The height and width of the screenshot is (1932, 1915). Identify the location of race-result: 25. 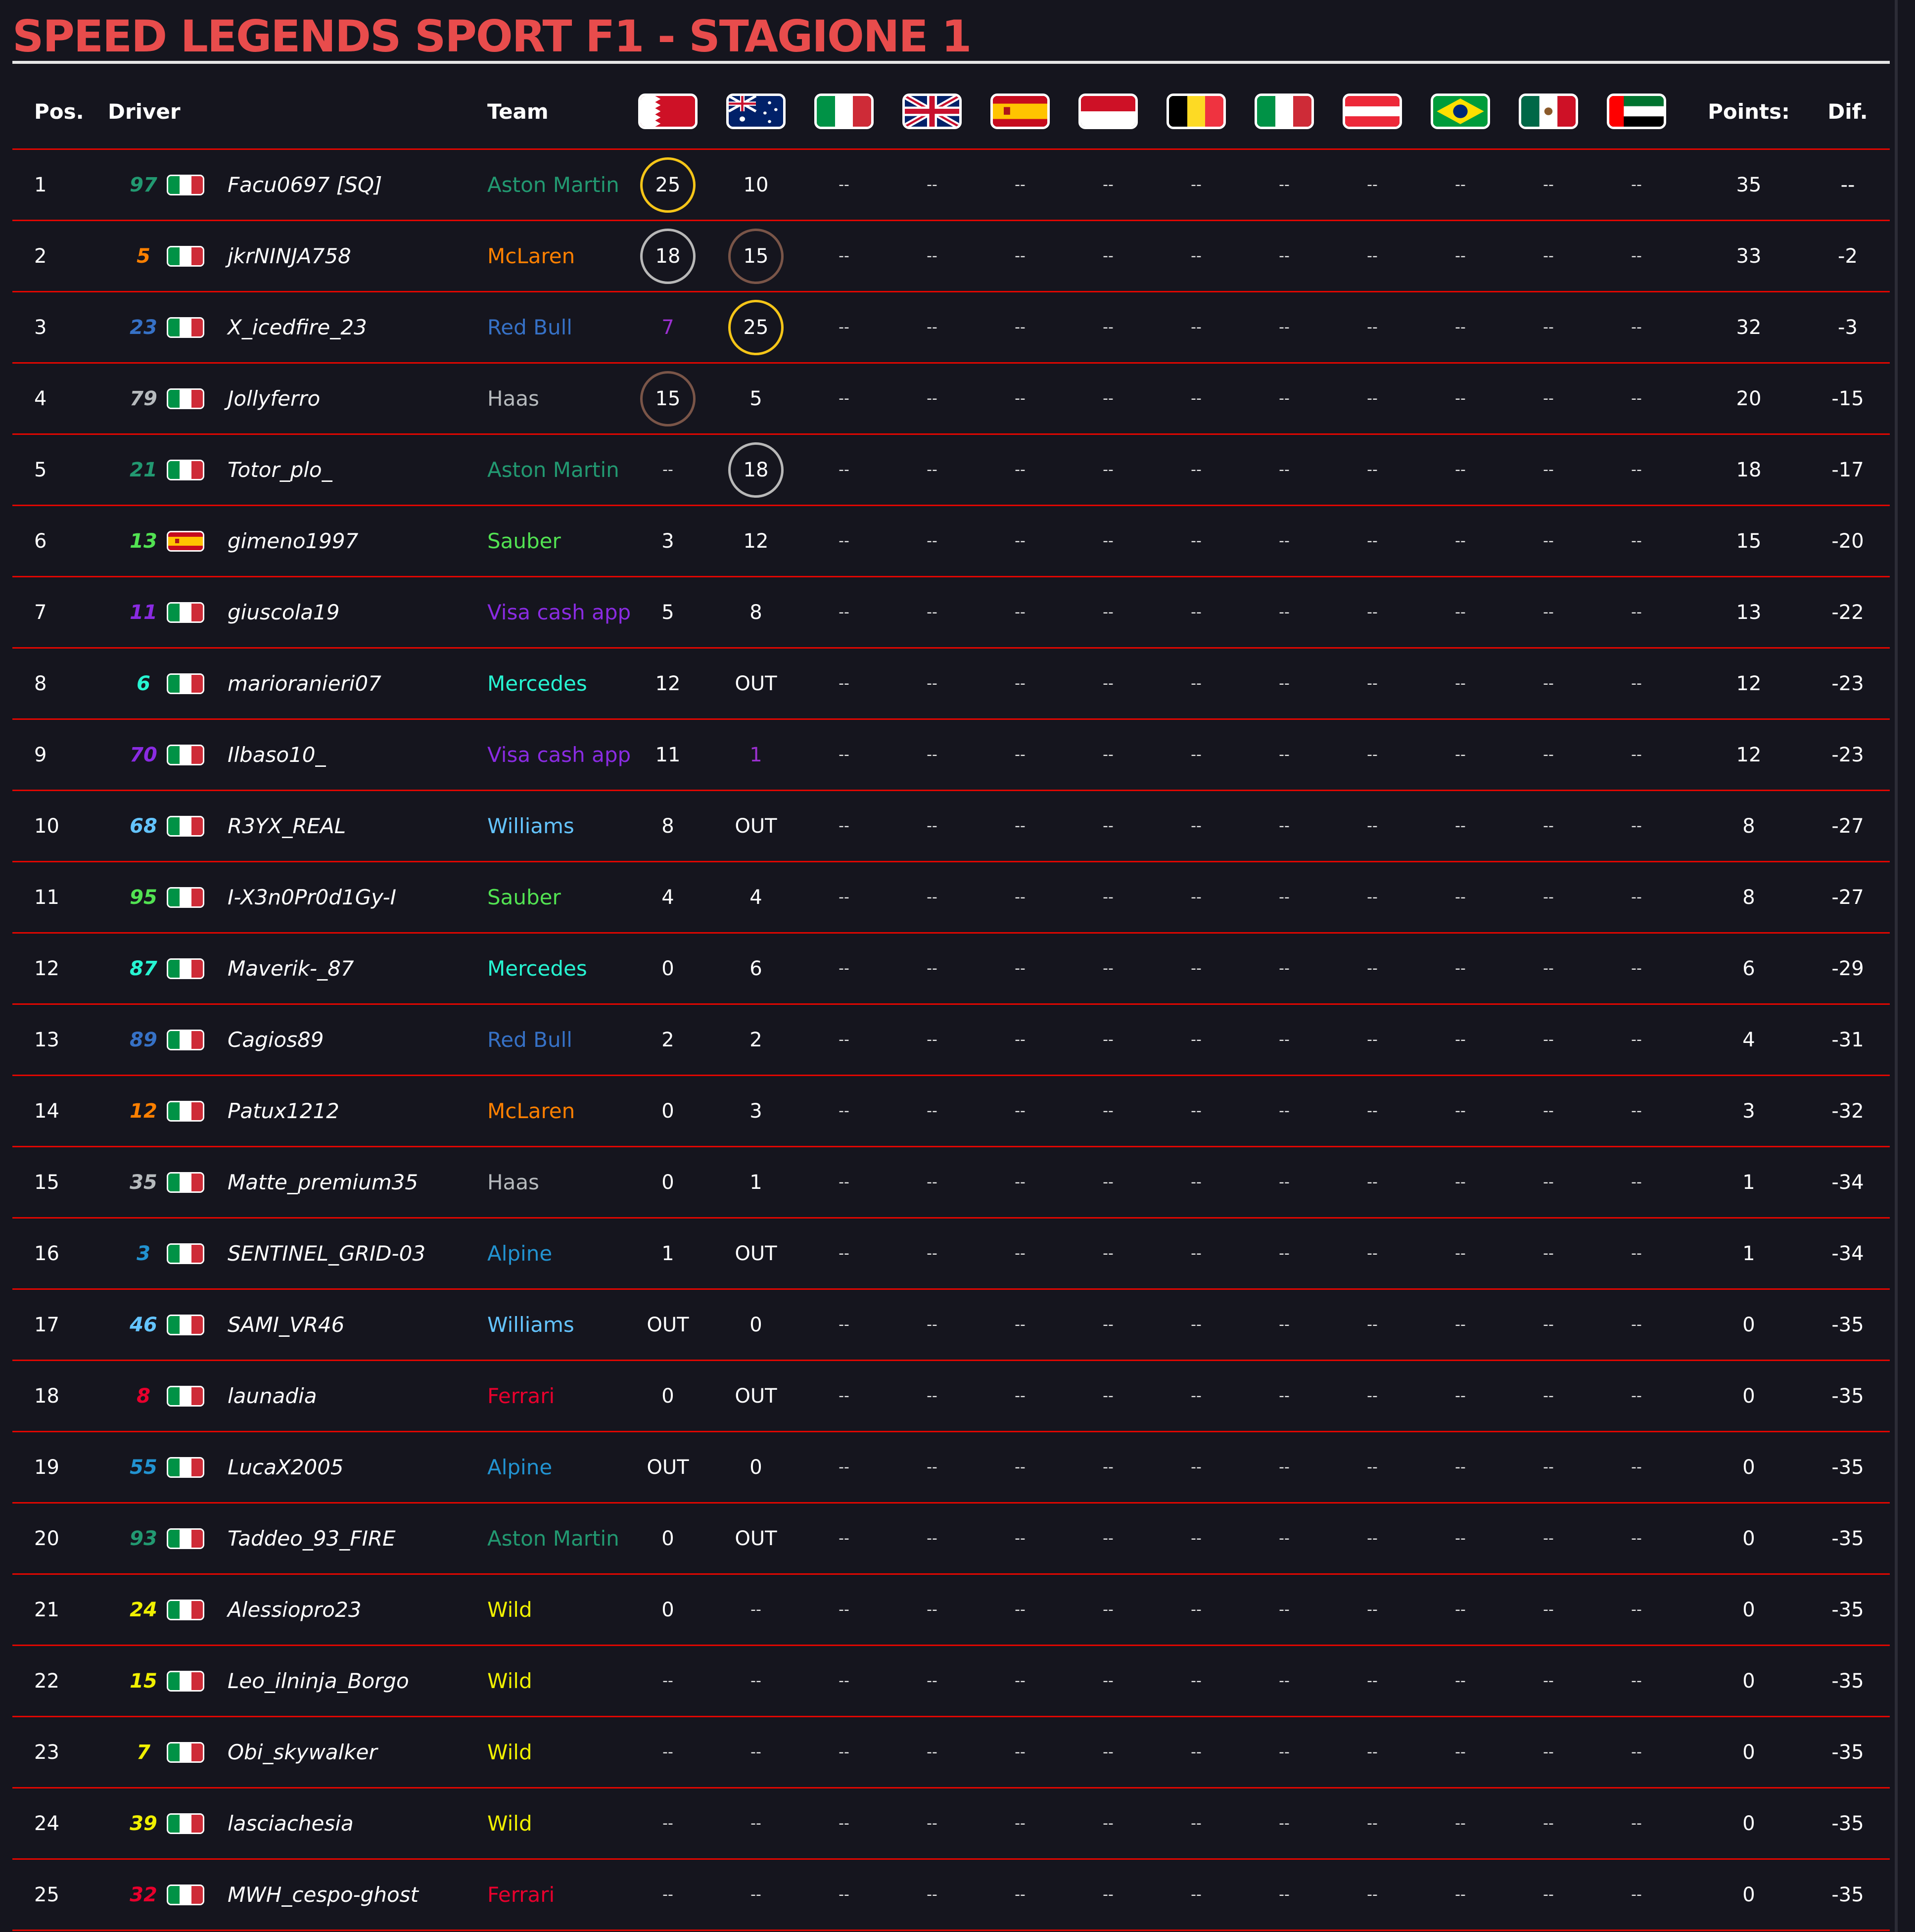
(756, 327).